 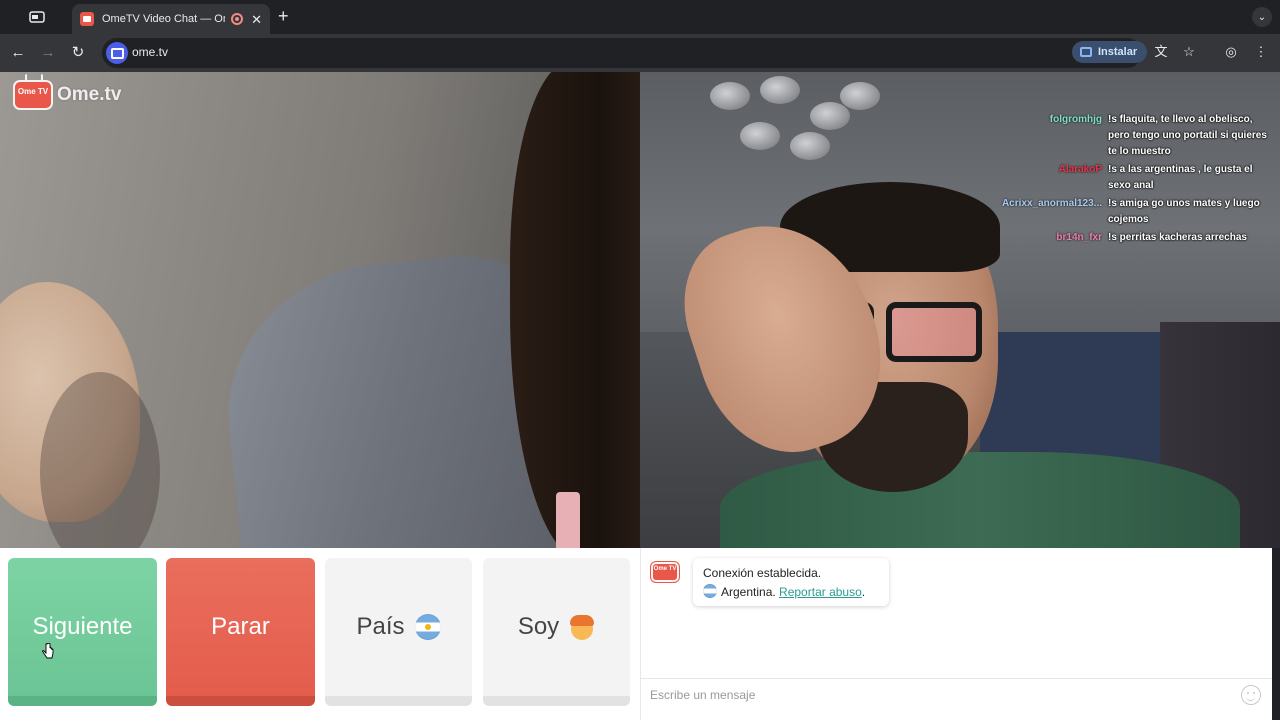 I want to click on menu-kebab-icon: ⋮, so click(x=1261, y=52).